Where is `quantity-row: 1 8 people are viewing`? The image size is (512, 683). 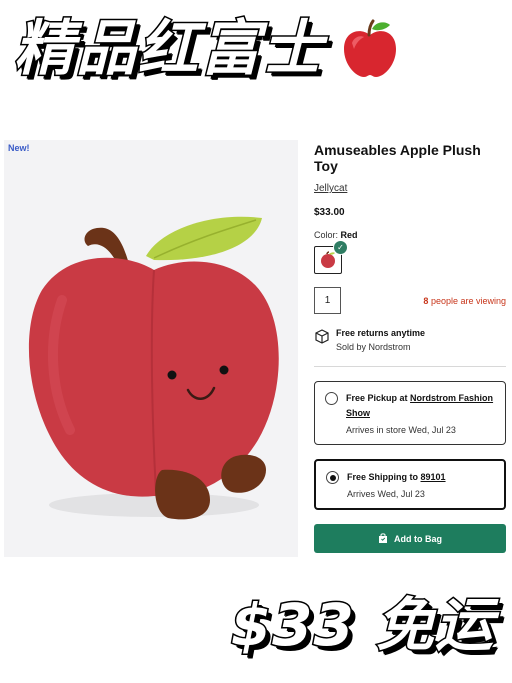
quantity-row: 1 8 people are viewing is located at coordinates (410, 300).